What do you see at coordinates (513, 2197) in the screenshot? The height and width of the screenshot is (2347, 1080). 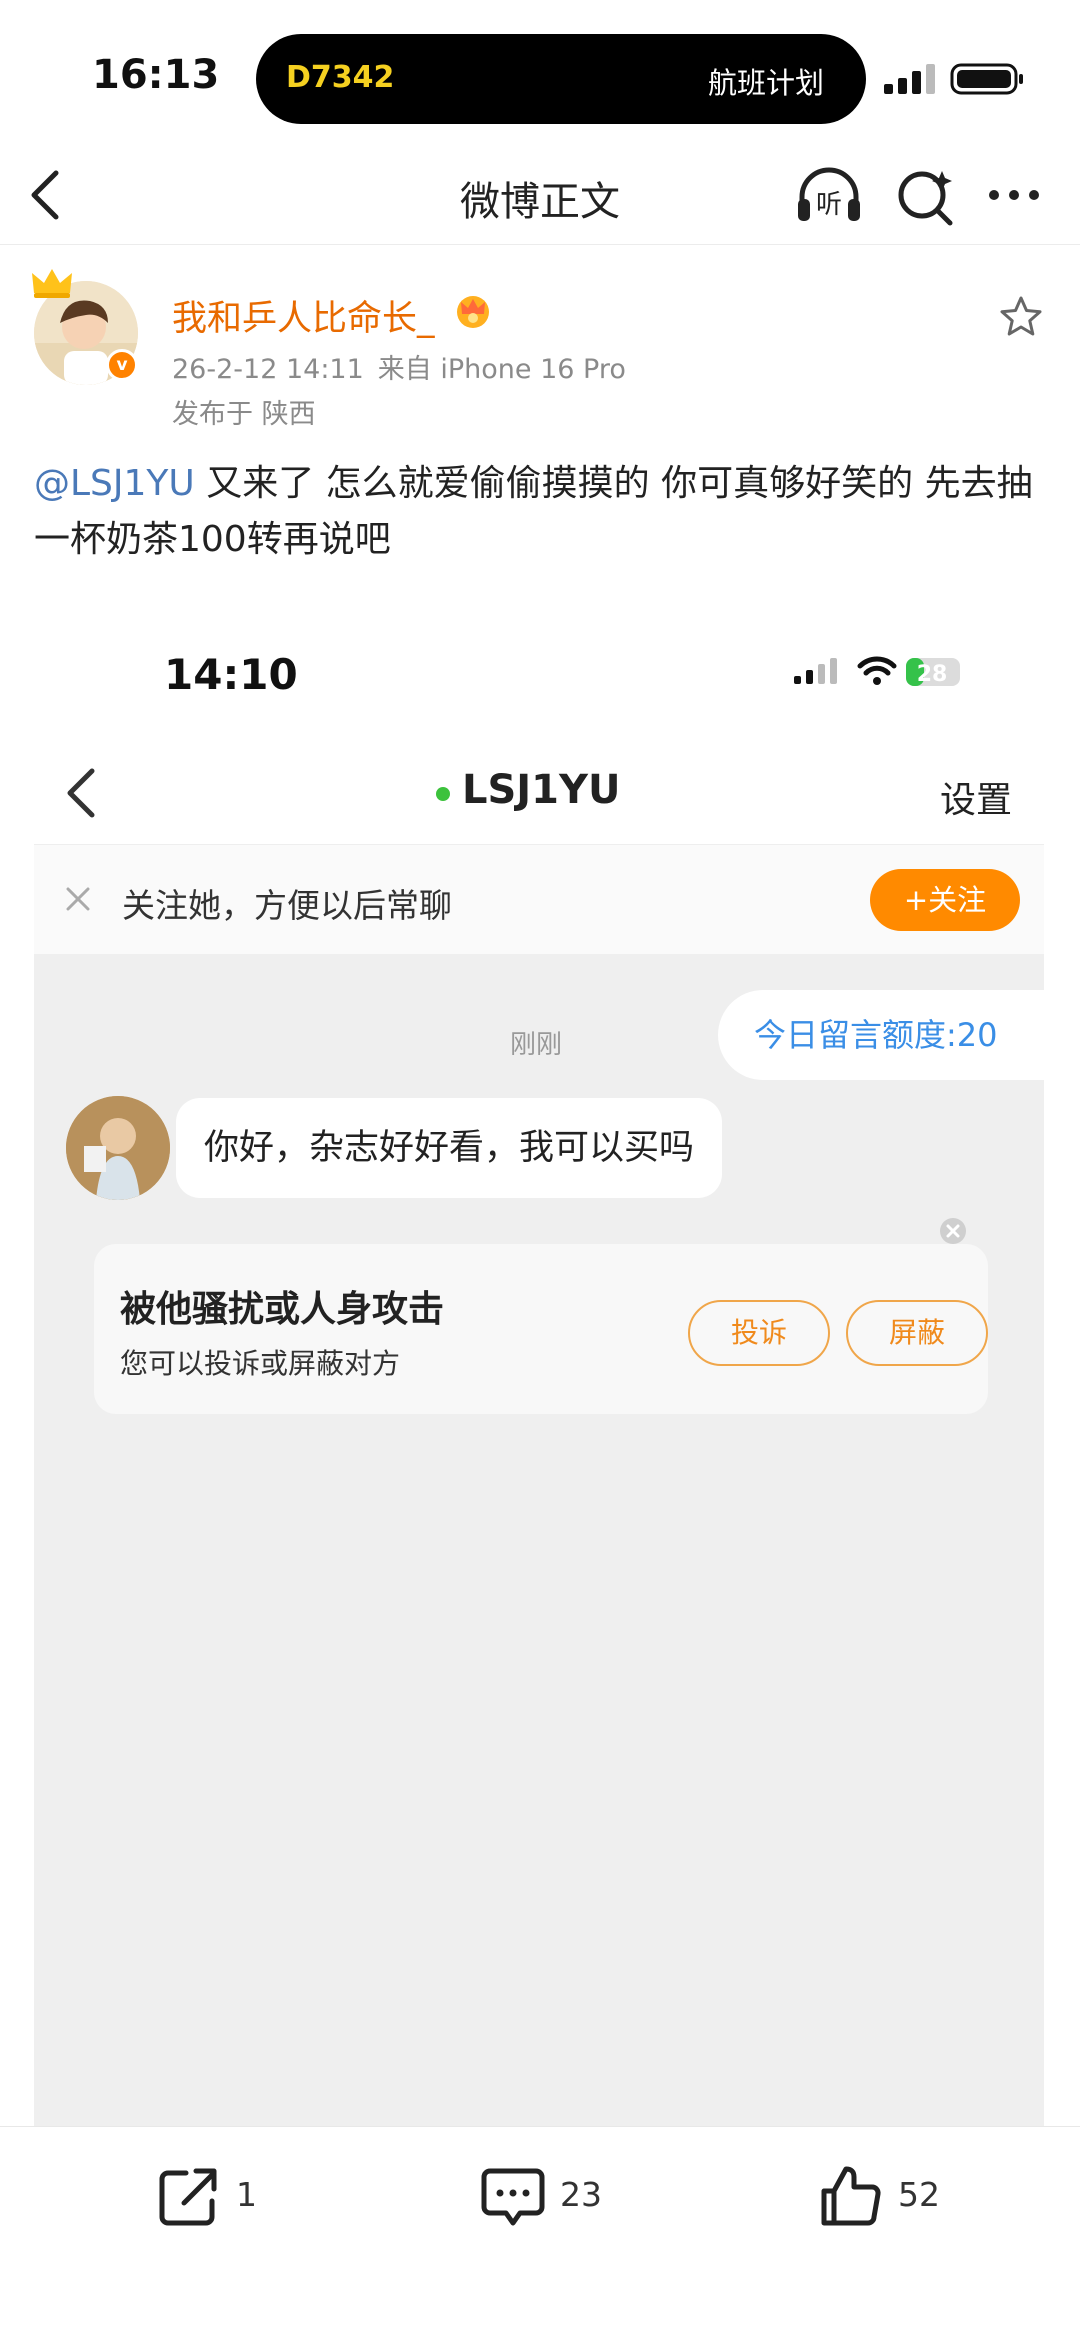 I see `comment-icon` at bounding box center [513, 2197].